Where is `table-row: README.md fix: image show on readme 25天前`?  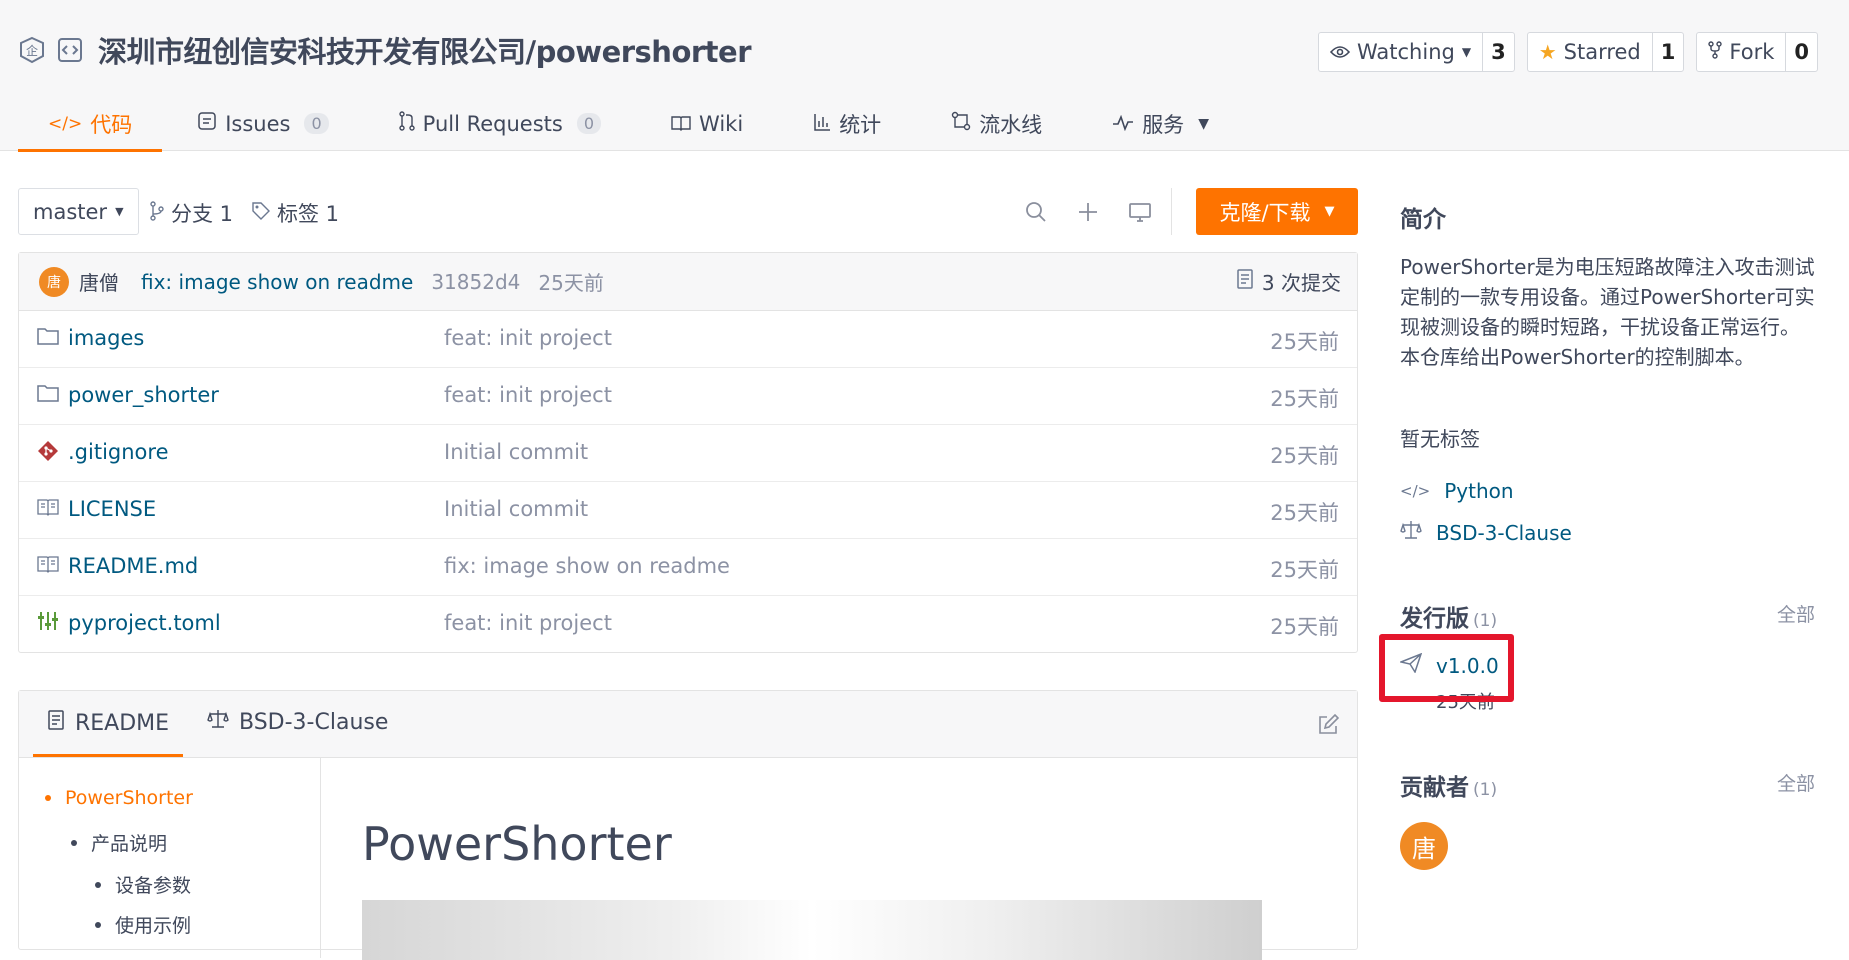
table-row: README.md fix: image show on readme 25天前 is located at coordinates (688, 567).